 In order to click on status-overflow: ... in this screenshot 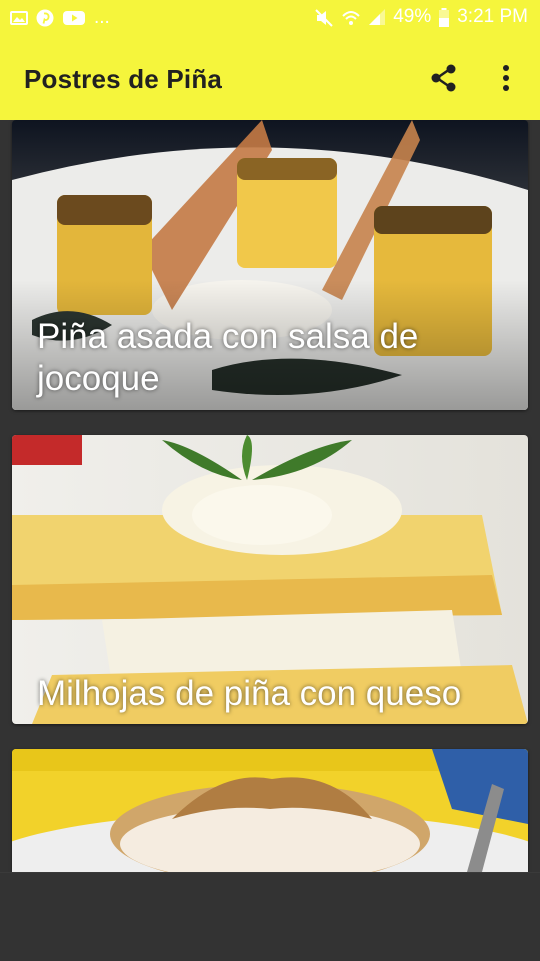, I will do `click(102, 17)`.